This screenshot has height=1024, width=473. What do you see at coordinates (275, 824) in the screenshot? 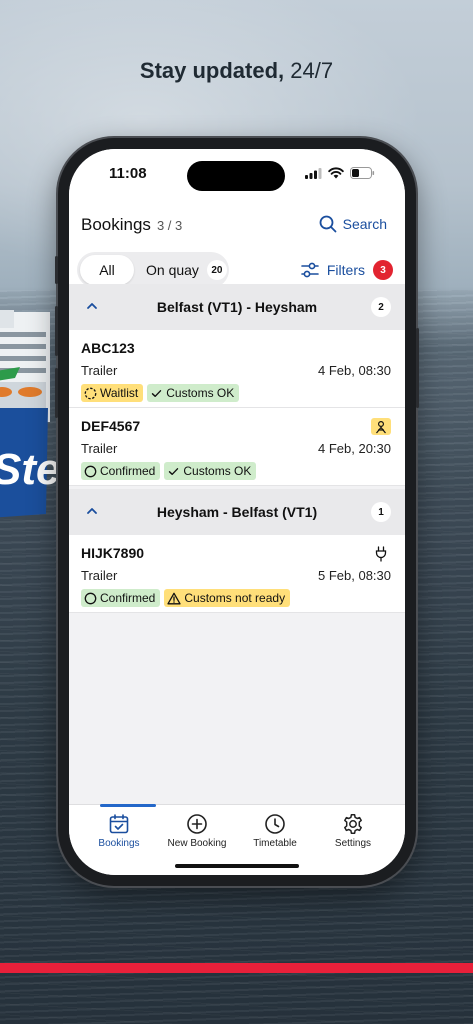
I see `clock-icon` at bounding box center [275, 824].